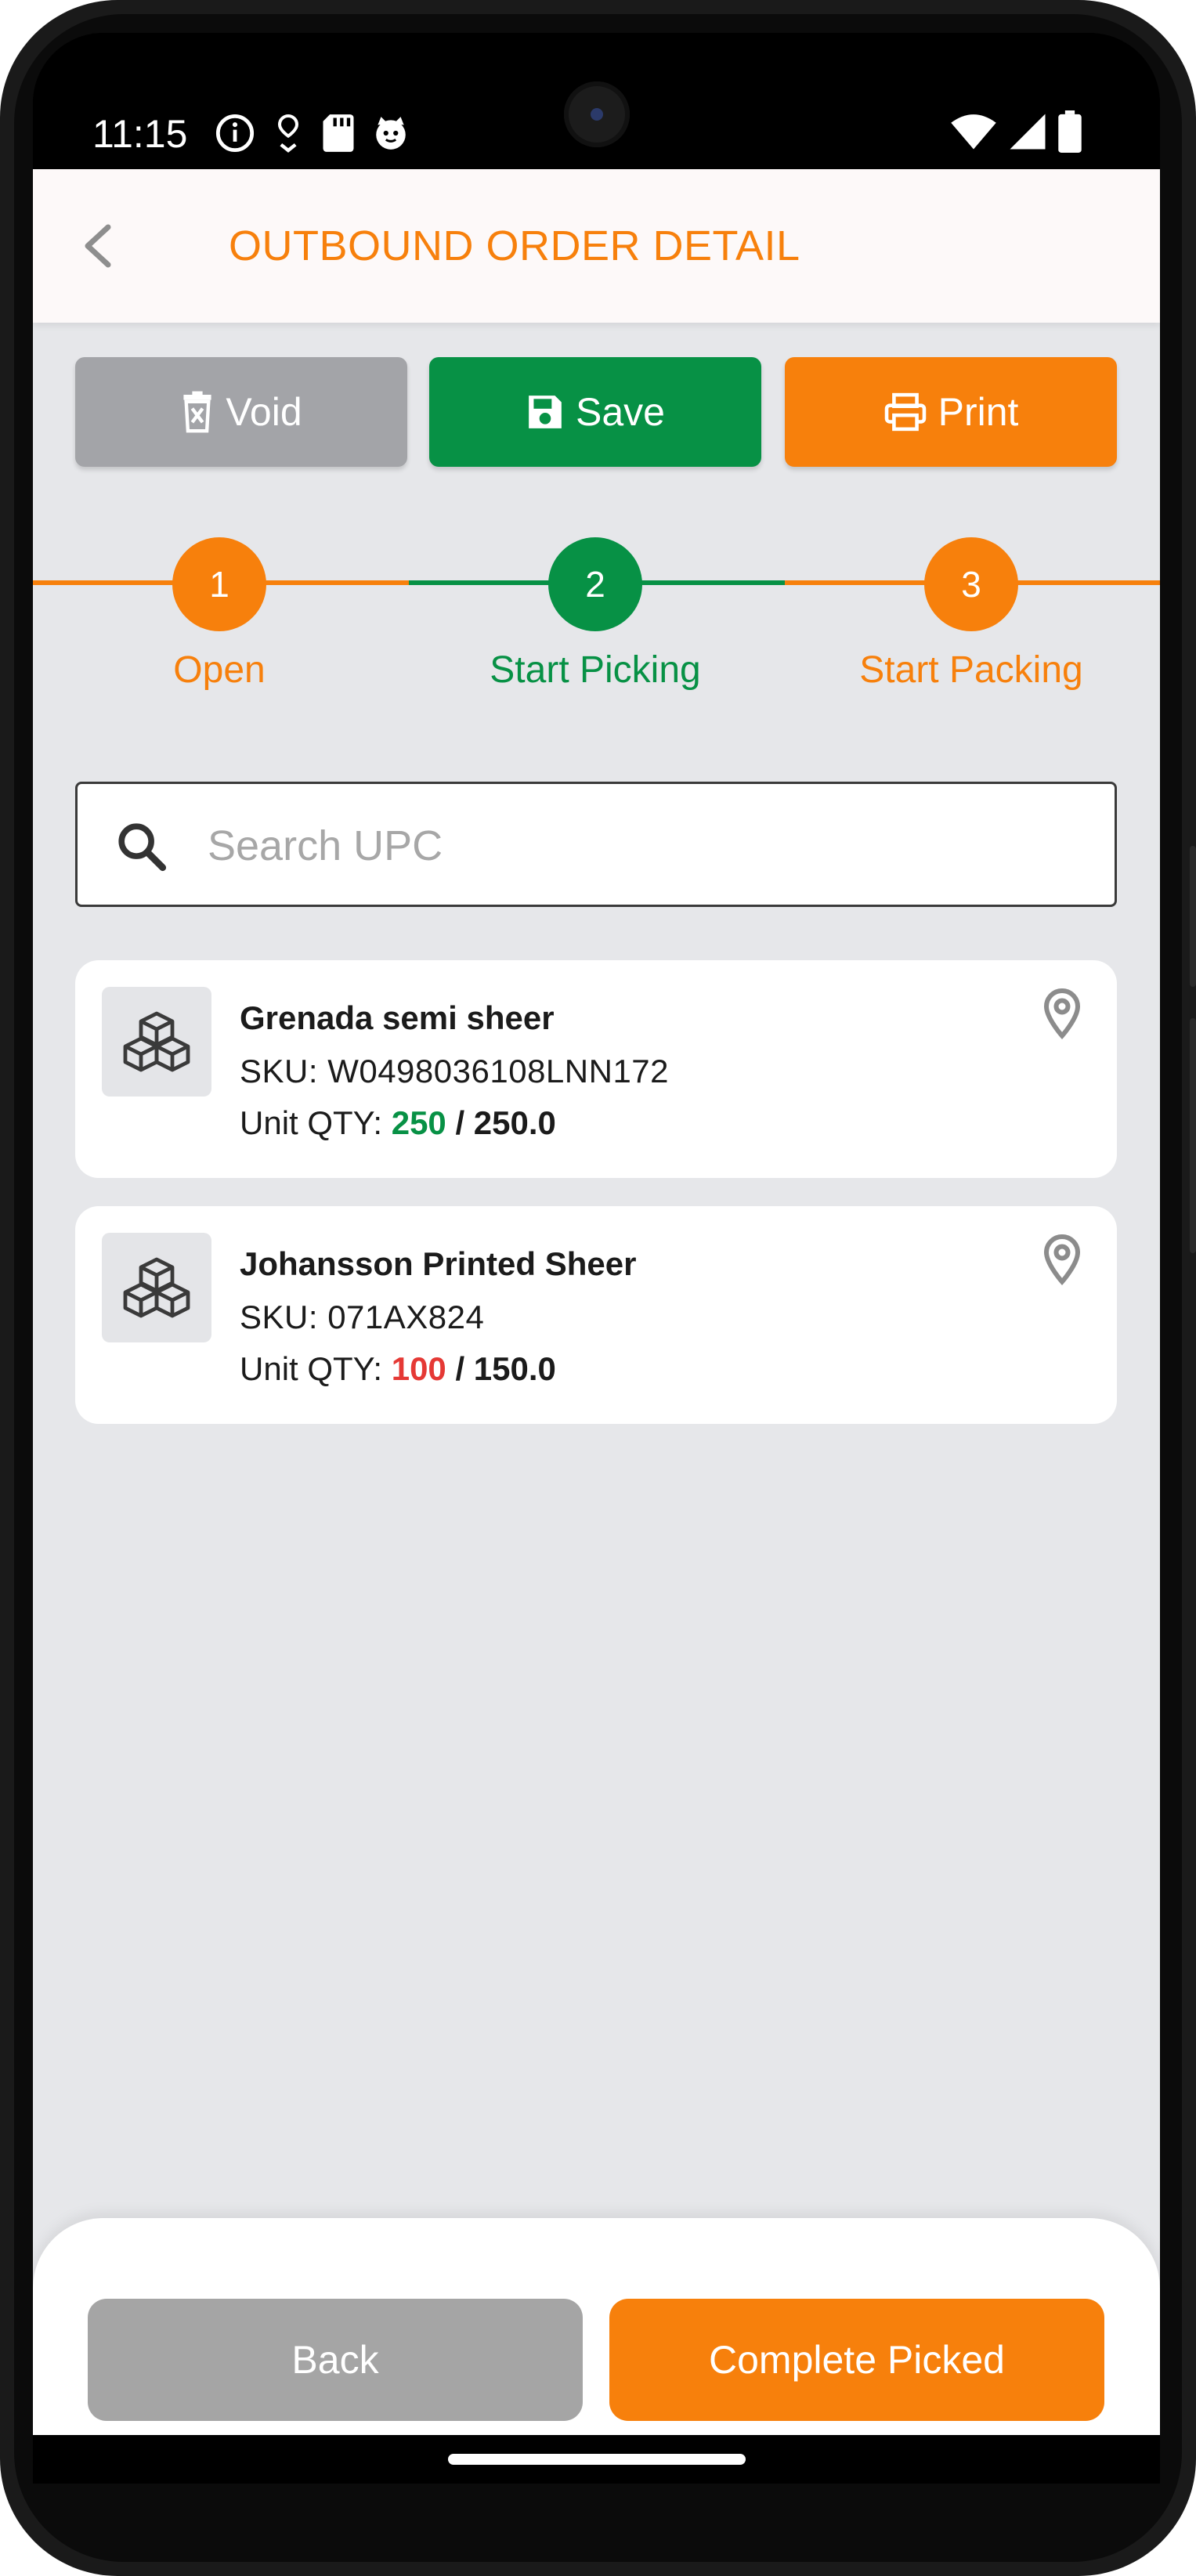  I want to click on home-gesture-handle, so click(597, 2459).